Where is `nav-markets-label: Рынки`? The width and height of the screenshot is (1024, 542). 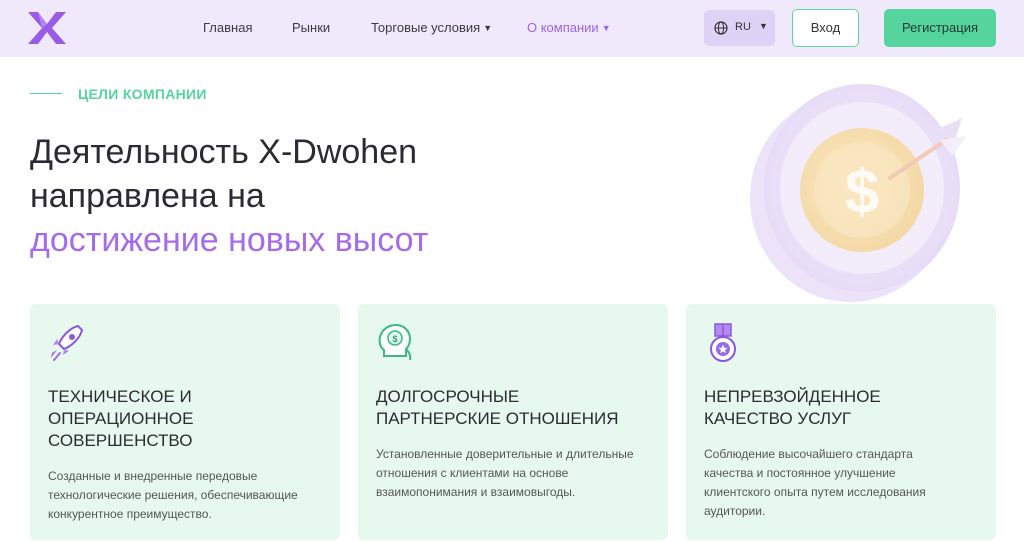
nav-markets-label: Рынки is located at coordinates (311, 27).